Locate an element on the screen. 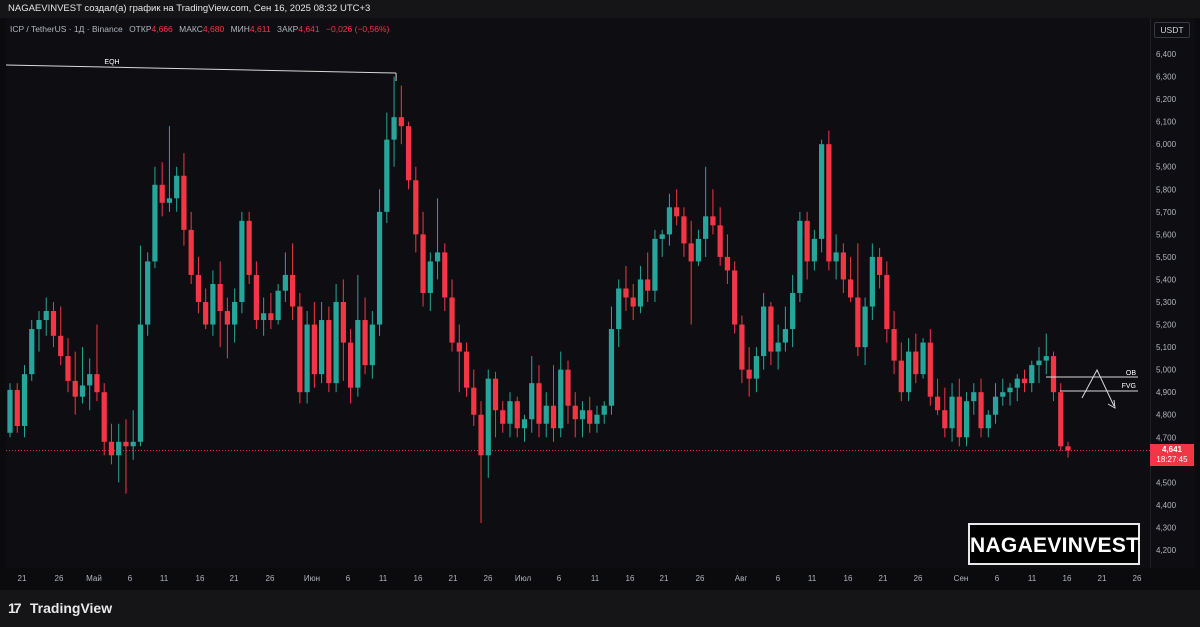  current-price-tag: 4,641 18:27:45 is located at coordinates (1172, 455).